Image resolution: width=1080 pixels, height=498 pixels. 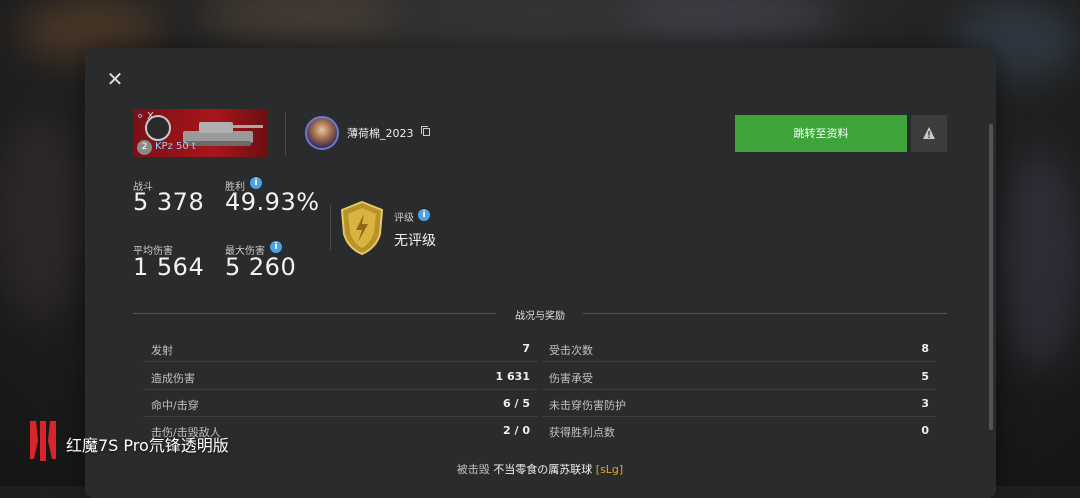 I want to click on destroyed-by: 被击毁 不当零食の厲苏联球 [sLg], so click(x=540, y=469).